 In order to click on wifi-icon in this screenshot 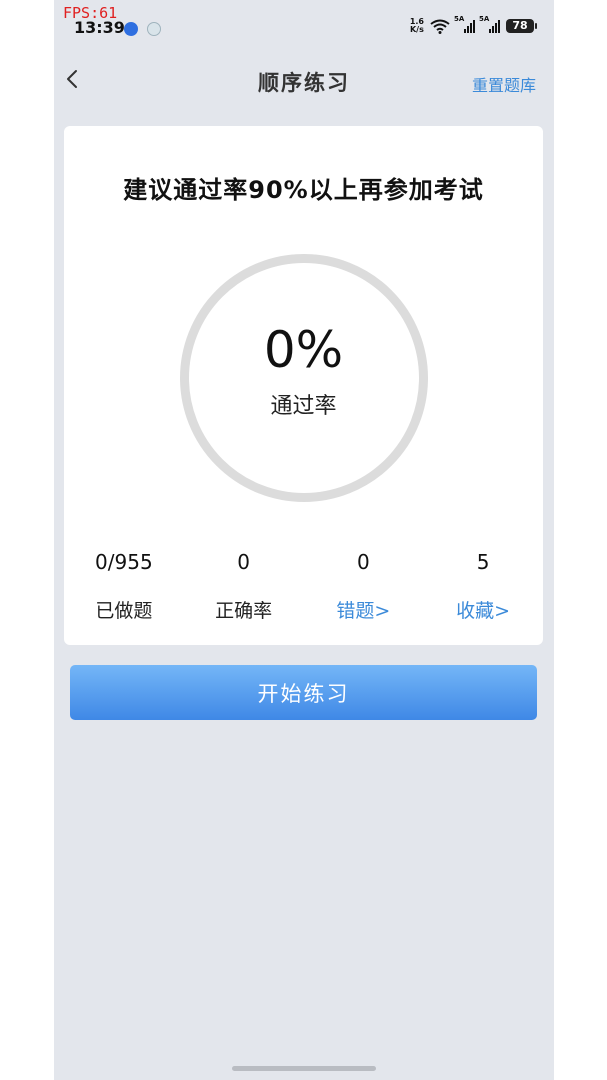, I will do `click(440, 26)`.